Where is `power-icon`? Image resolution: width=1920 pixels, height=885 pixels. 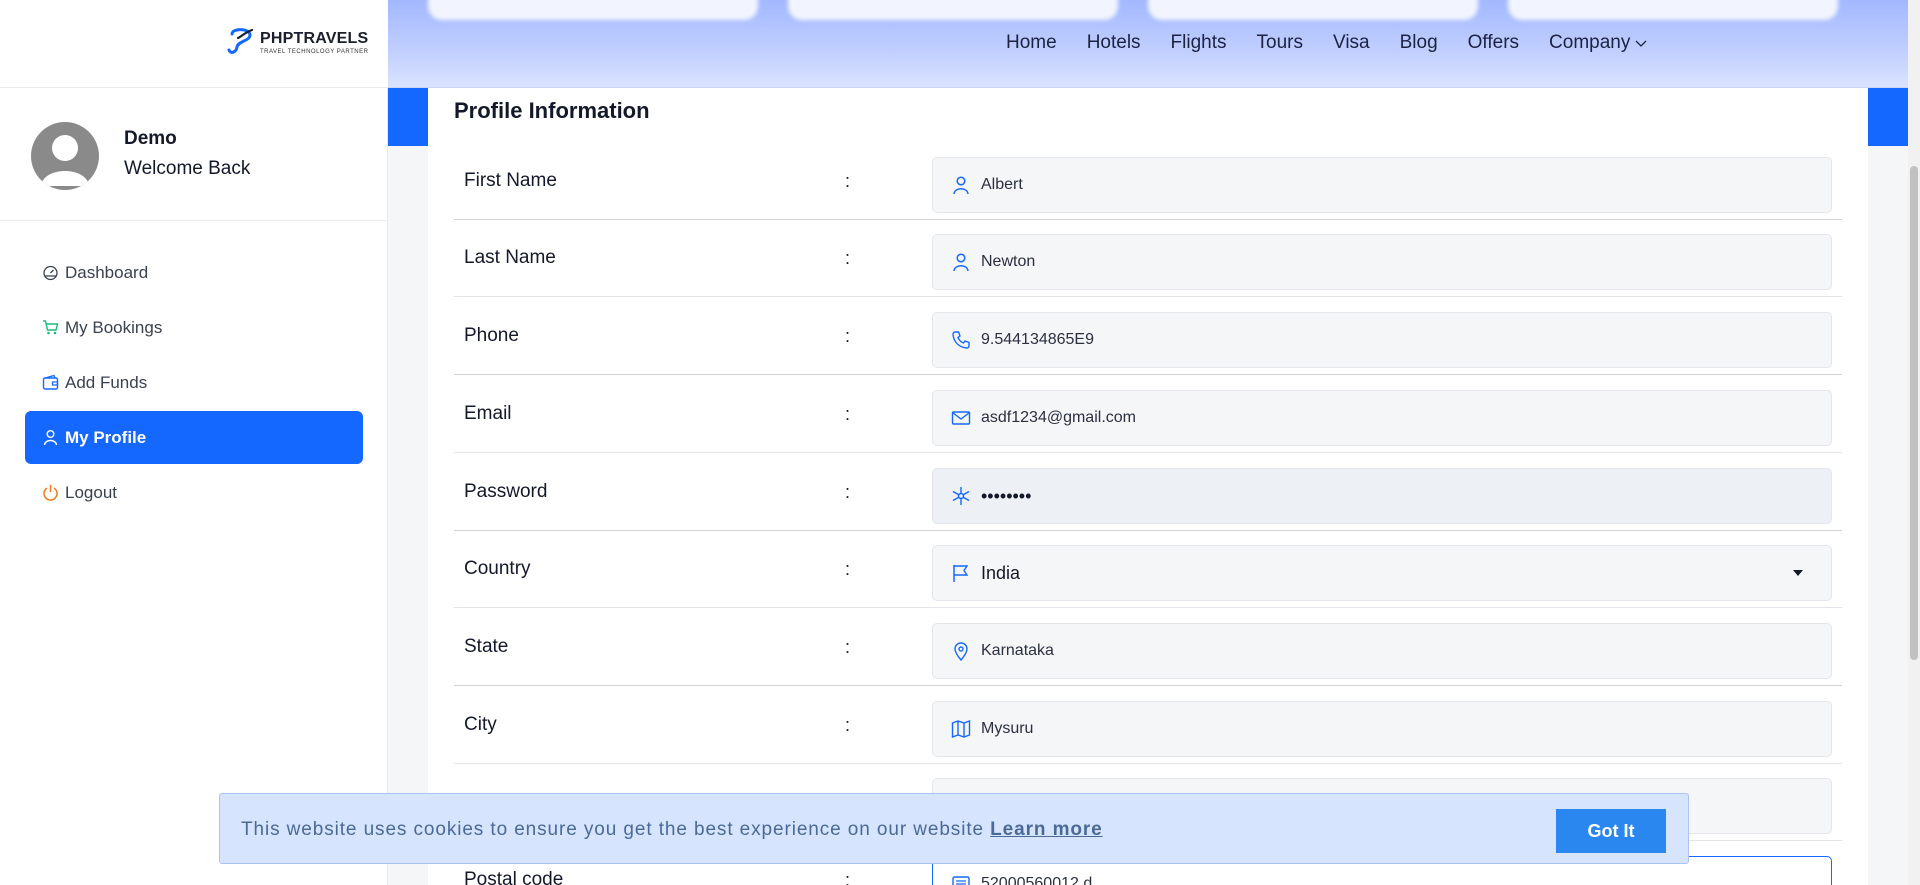
power-icon is located at coordinates (50, 493).